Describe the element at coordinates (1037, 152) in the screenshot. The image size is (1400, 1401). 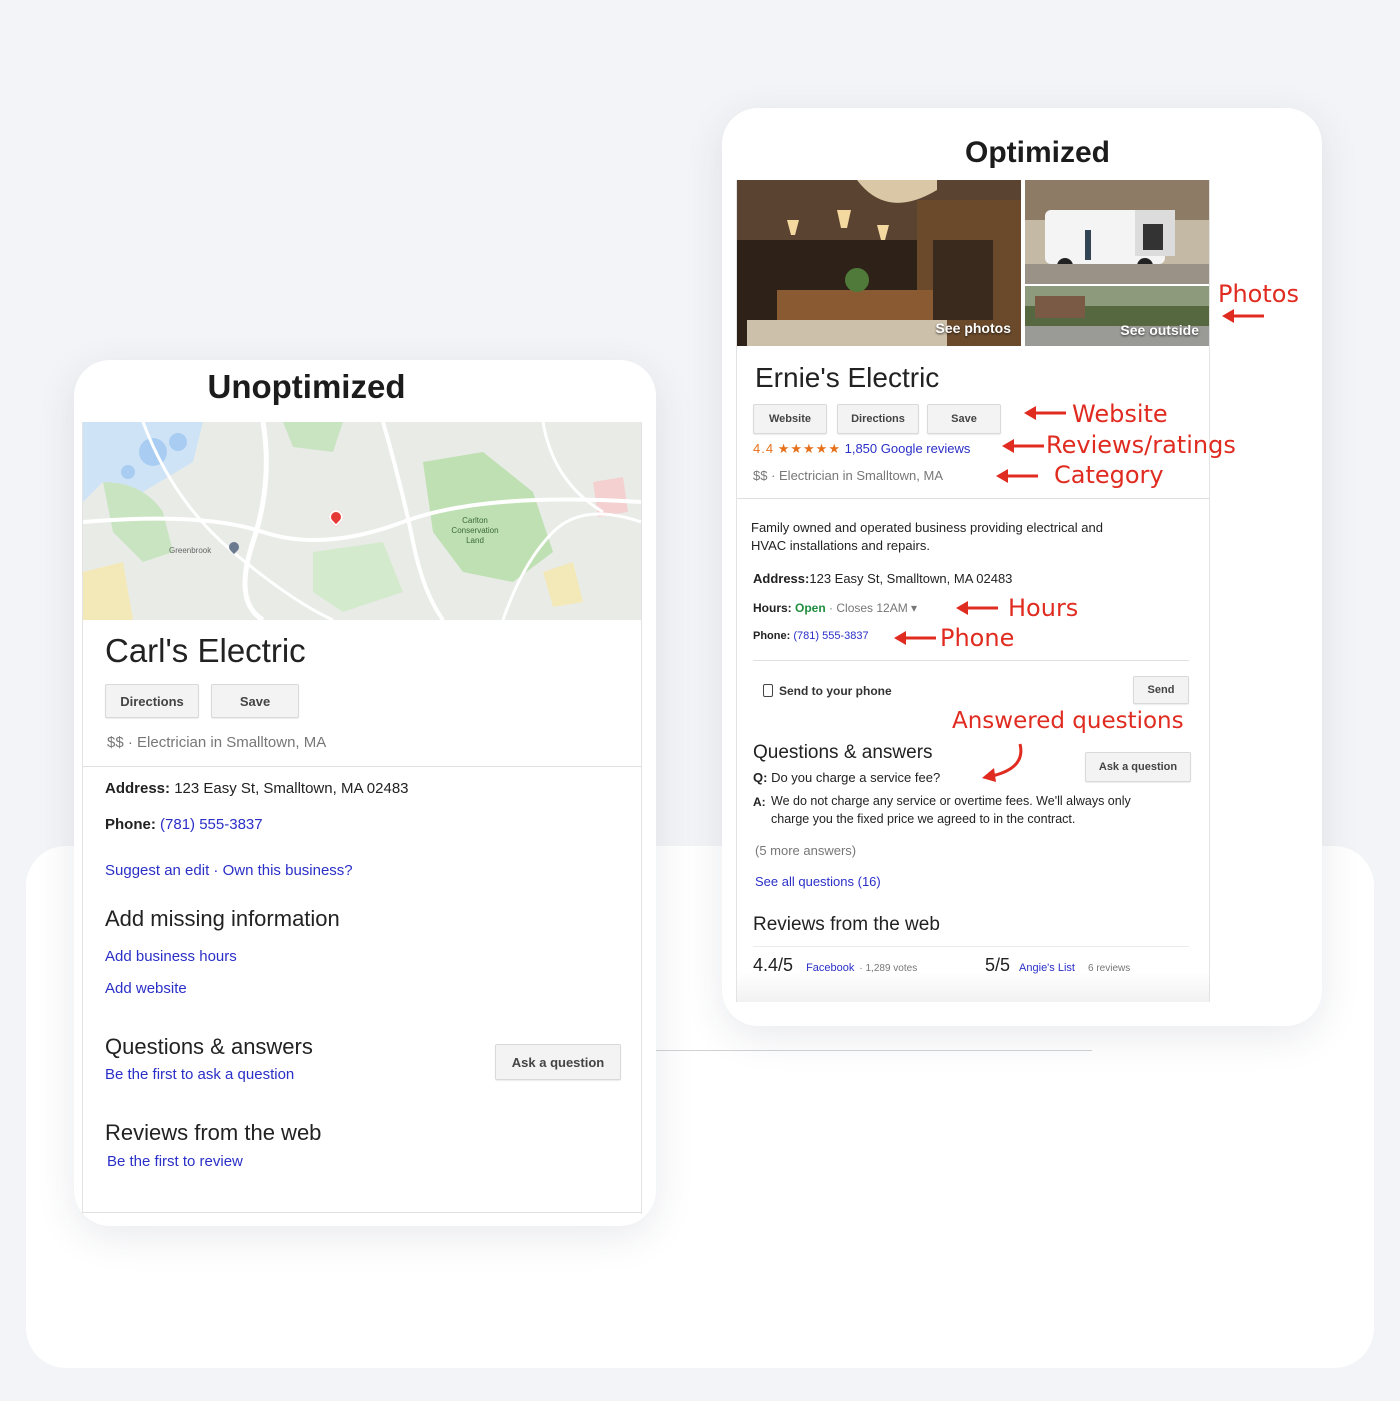
I see `optimized-title: Optimized` at that location.